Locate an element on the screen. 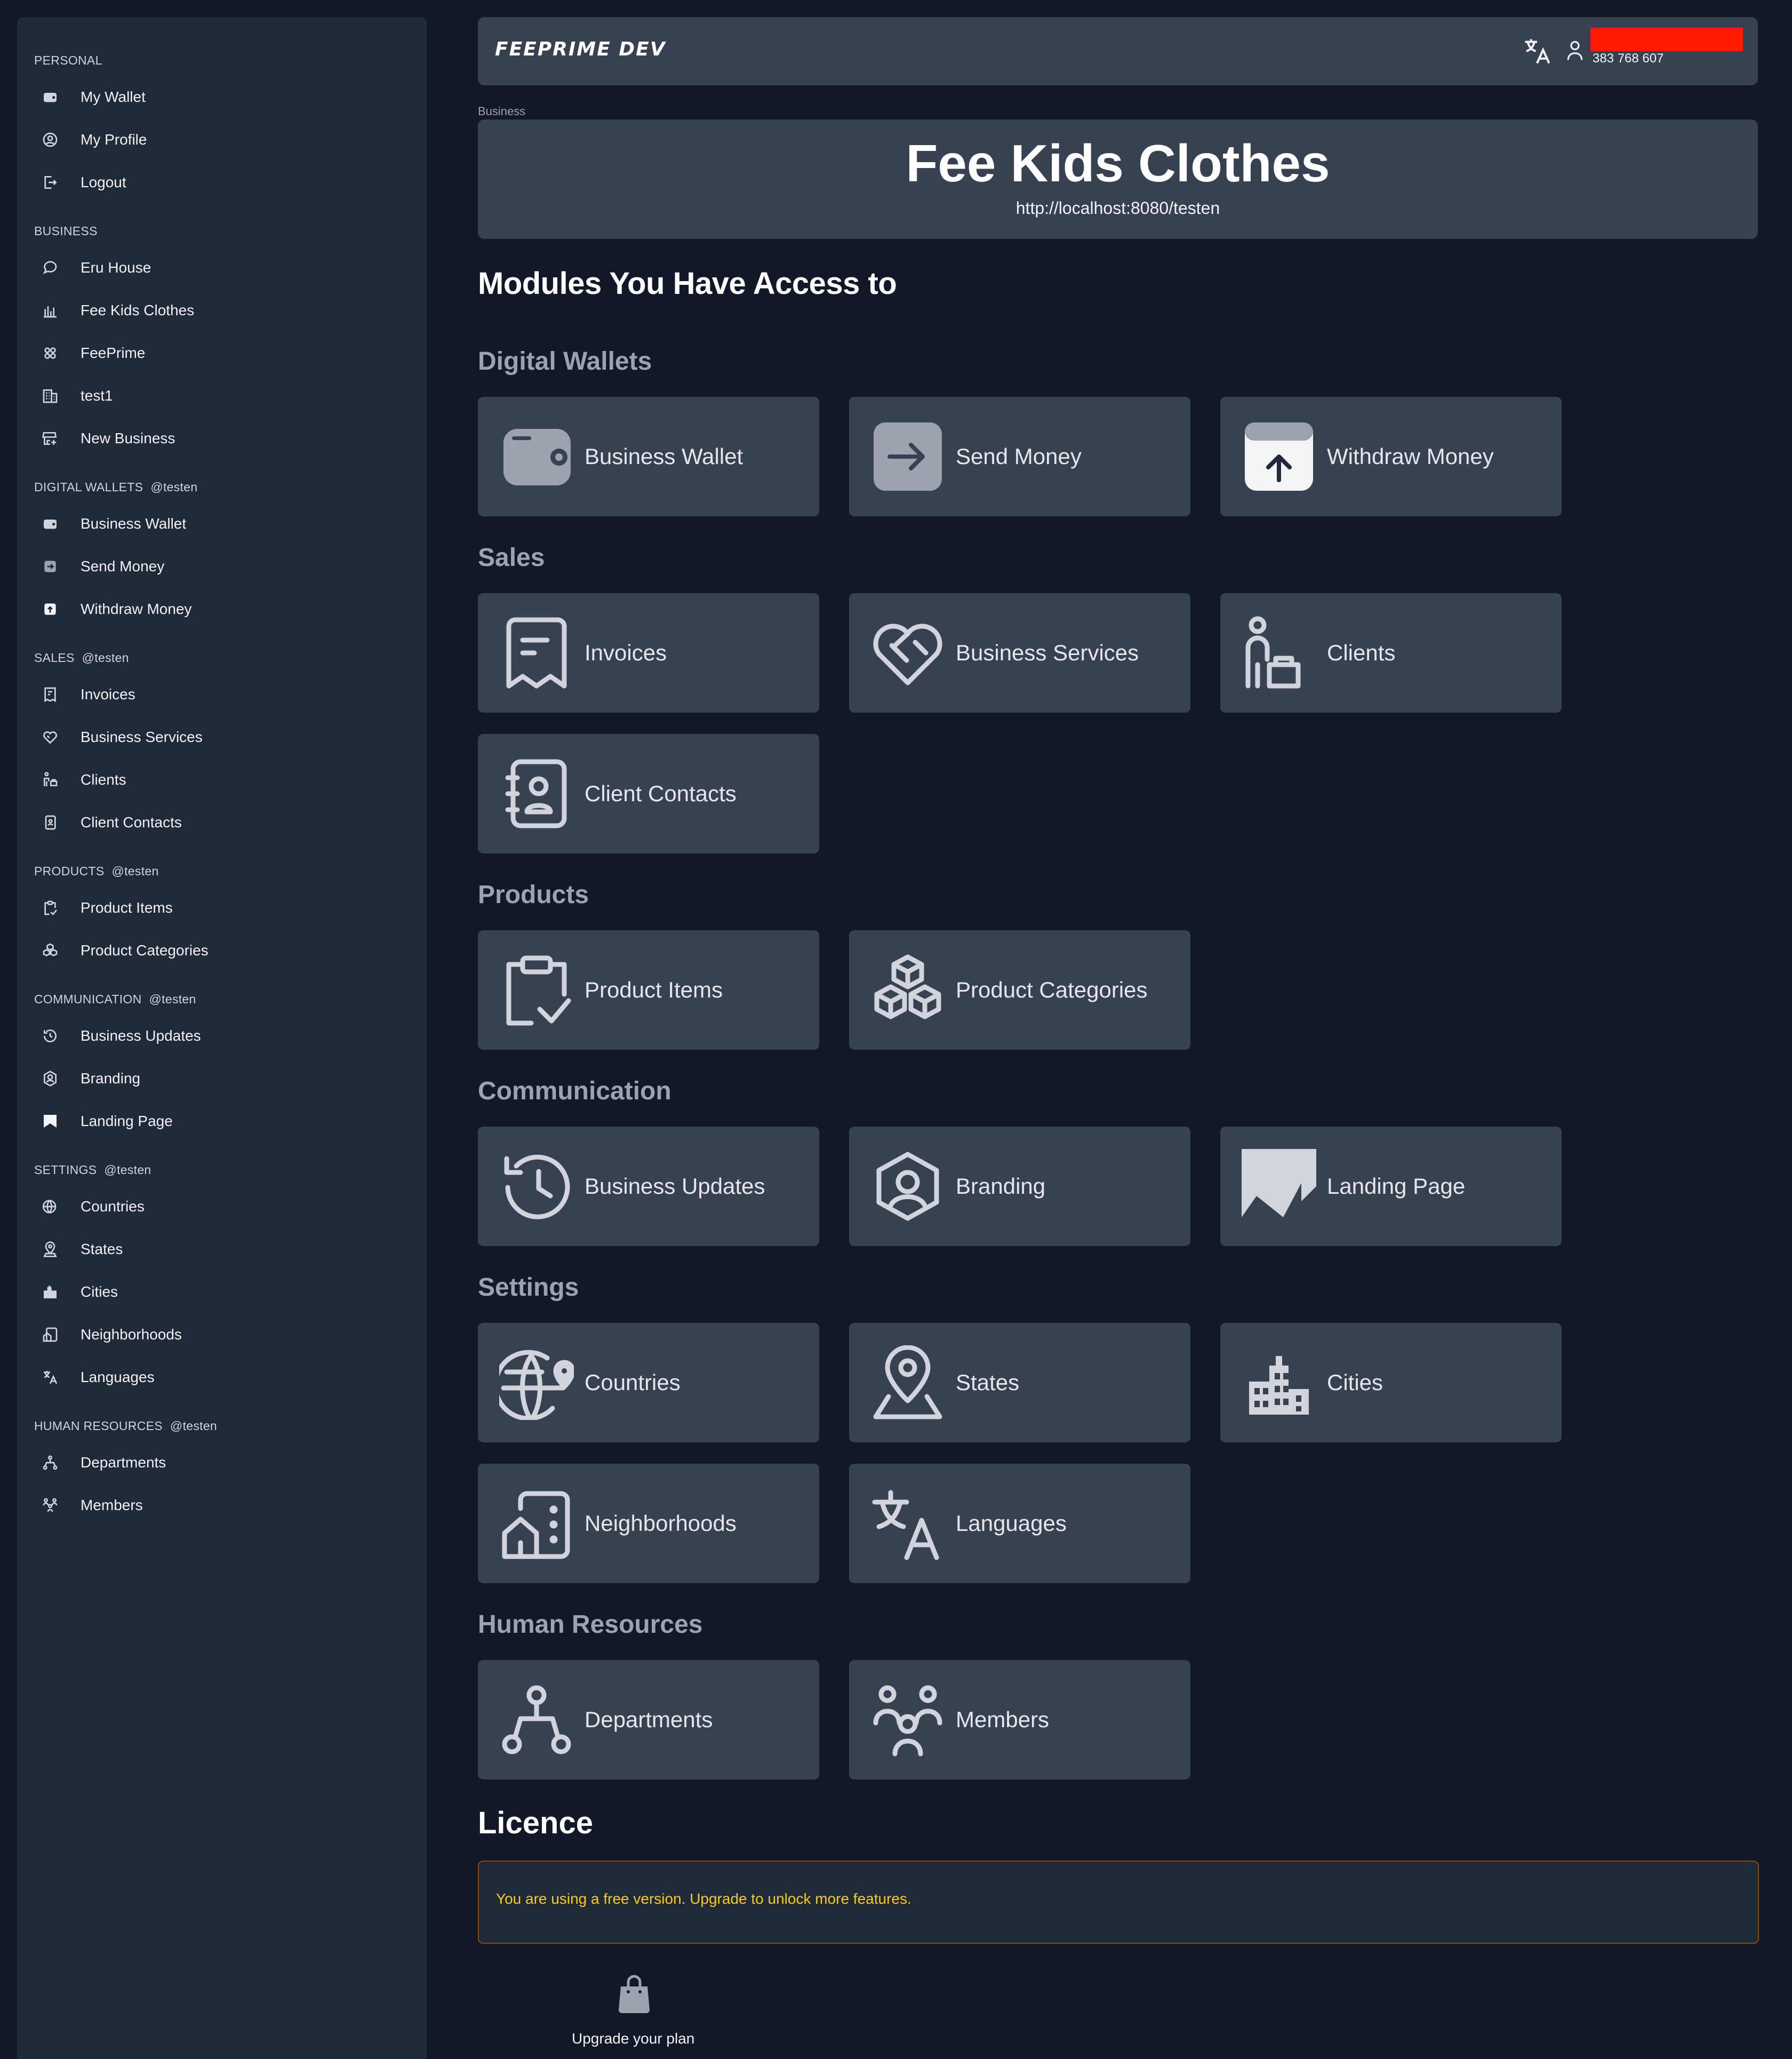 The height and width of the screenshot is (2059, 1792). sidebar-item-landing-page: Landing Page is located at coordinates (222, 1121).